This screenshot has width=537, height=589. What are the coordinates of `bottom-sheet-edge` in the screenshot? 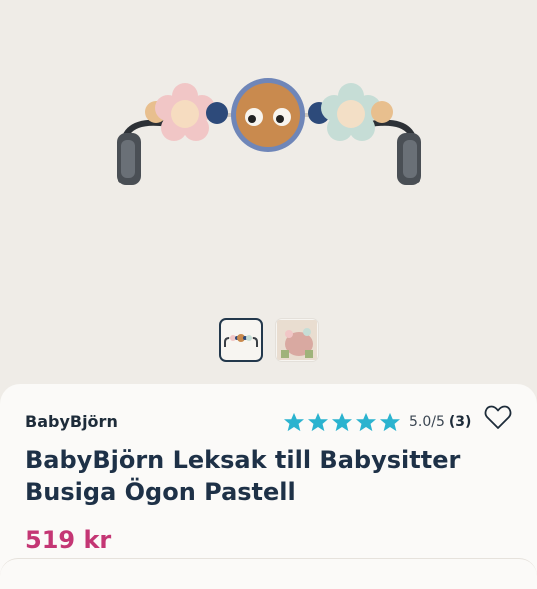 It's located at (268, 573).